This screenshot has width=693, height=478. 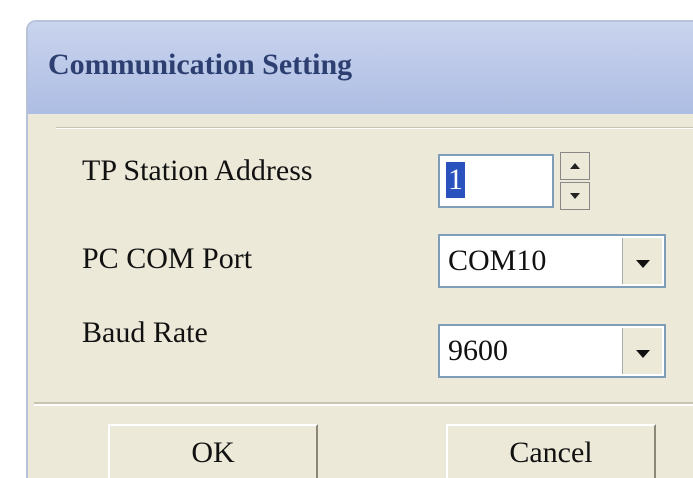 I want to click on com-port-select: COM10, so click(x=552, y=261).